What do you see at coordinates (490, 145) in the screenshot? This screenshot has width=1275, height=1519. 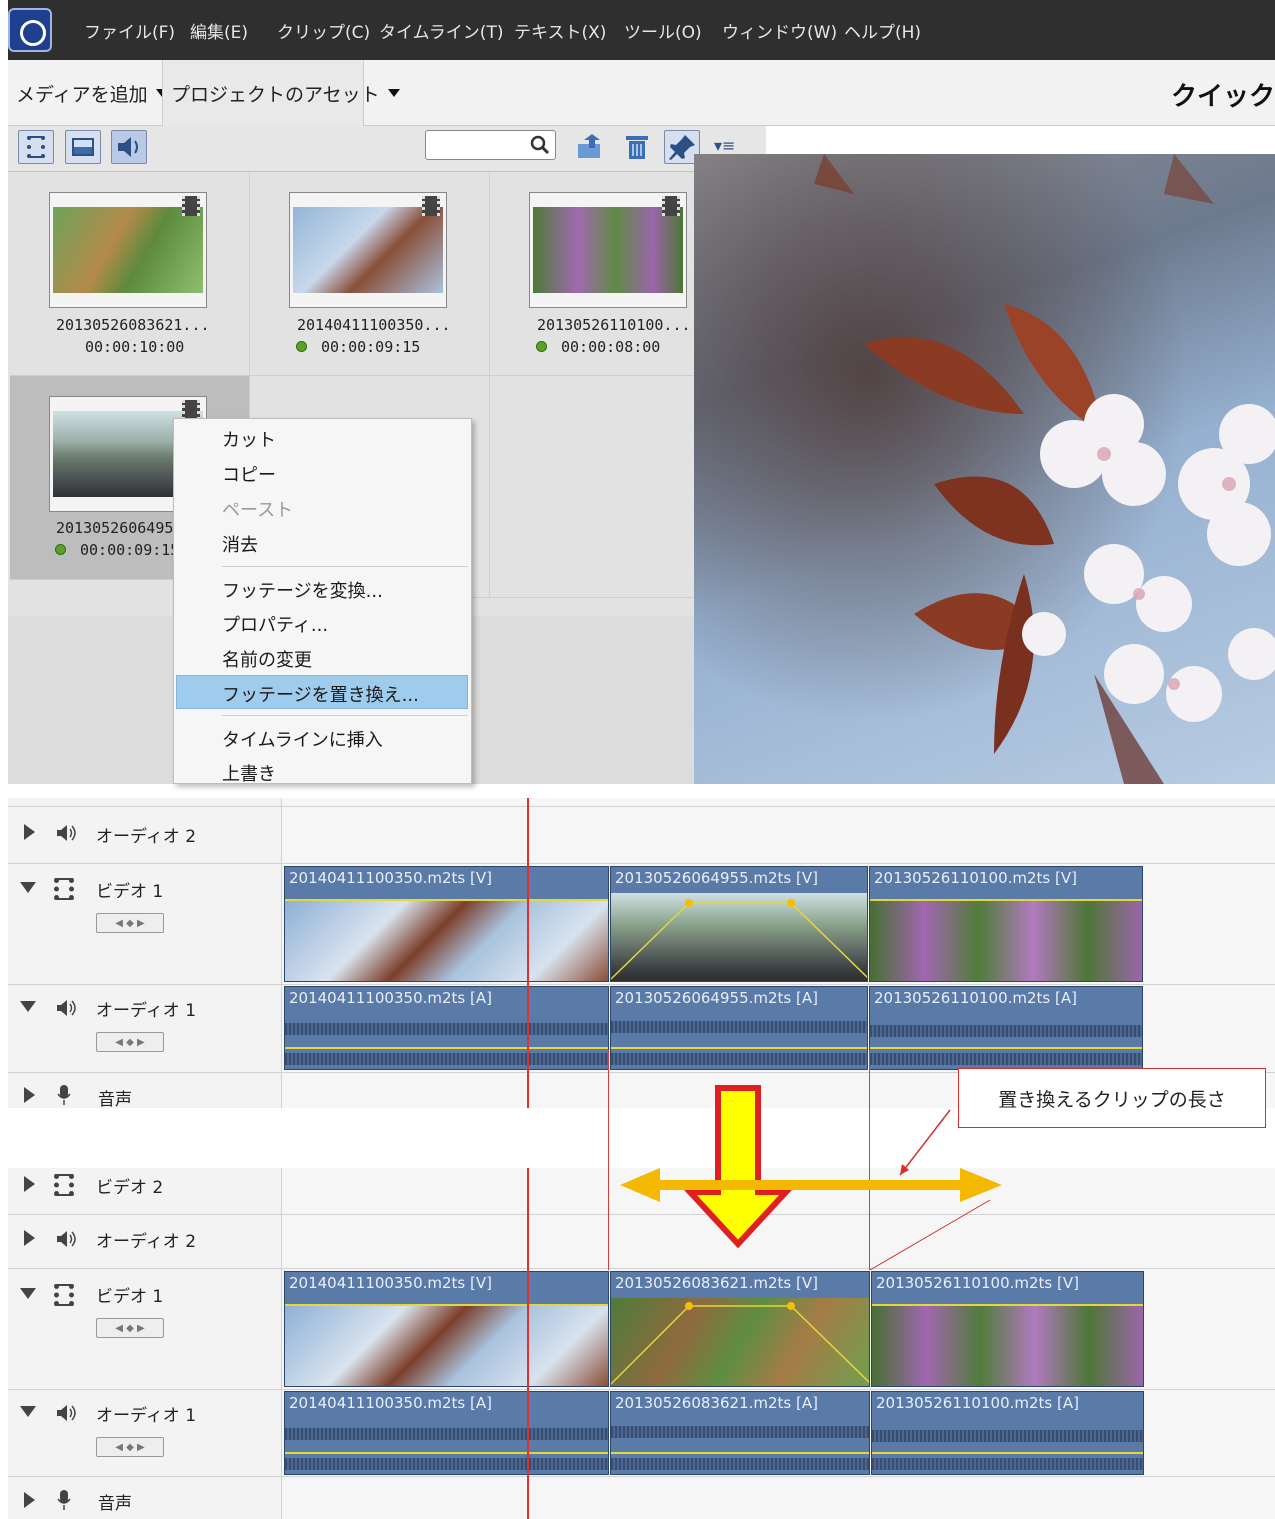 I see `search-input` at bounding box center [490, 145].